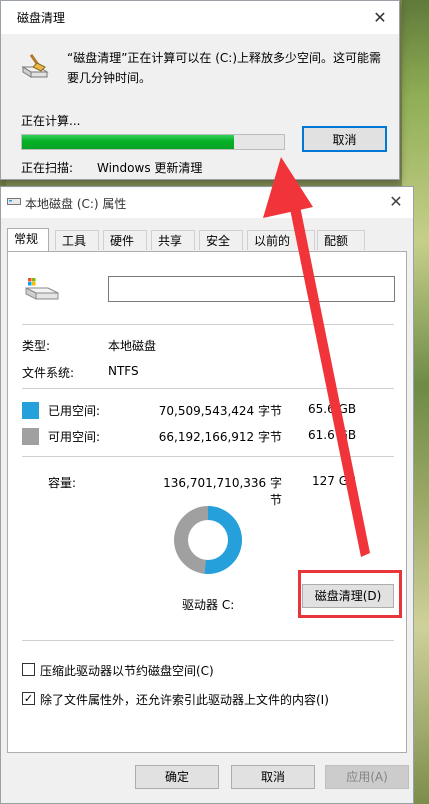  Describe the element at coordinates (76, 204) in the screenshot. I see `properties-title: 本地磁盘 (C:) 属性` at that location.